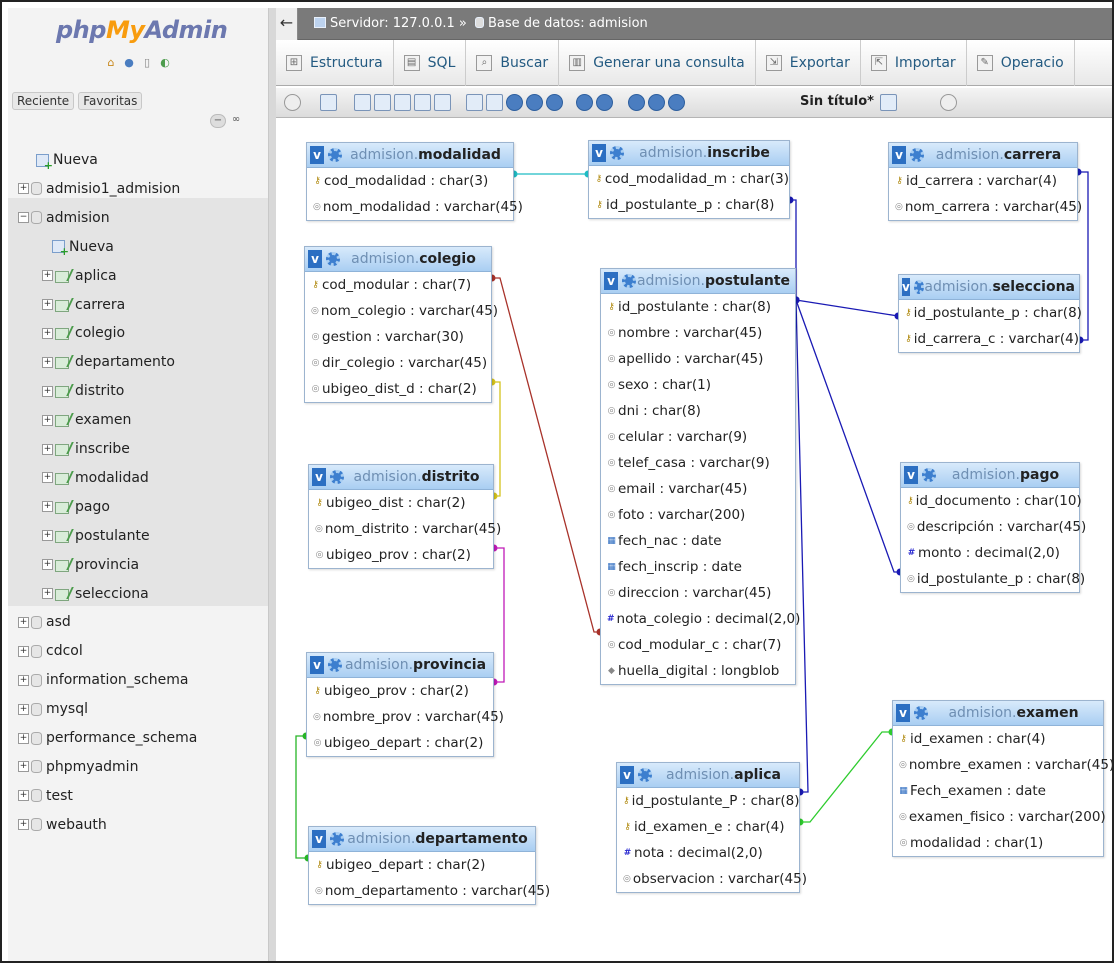  Describe the element at coordinates (96, 536) in the screenshot. I see `table-item-postulante: + postulante` at that location.